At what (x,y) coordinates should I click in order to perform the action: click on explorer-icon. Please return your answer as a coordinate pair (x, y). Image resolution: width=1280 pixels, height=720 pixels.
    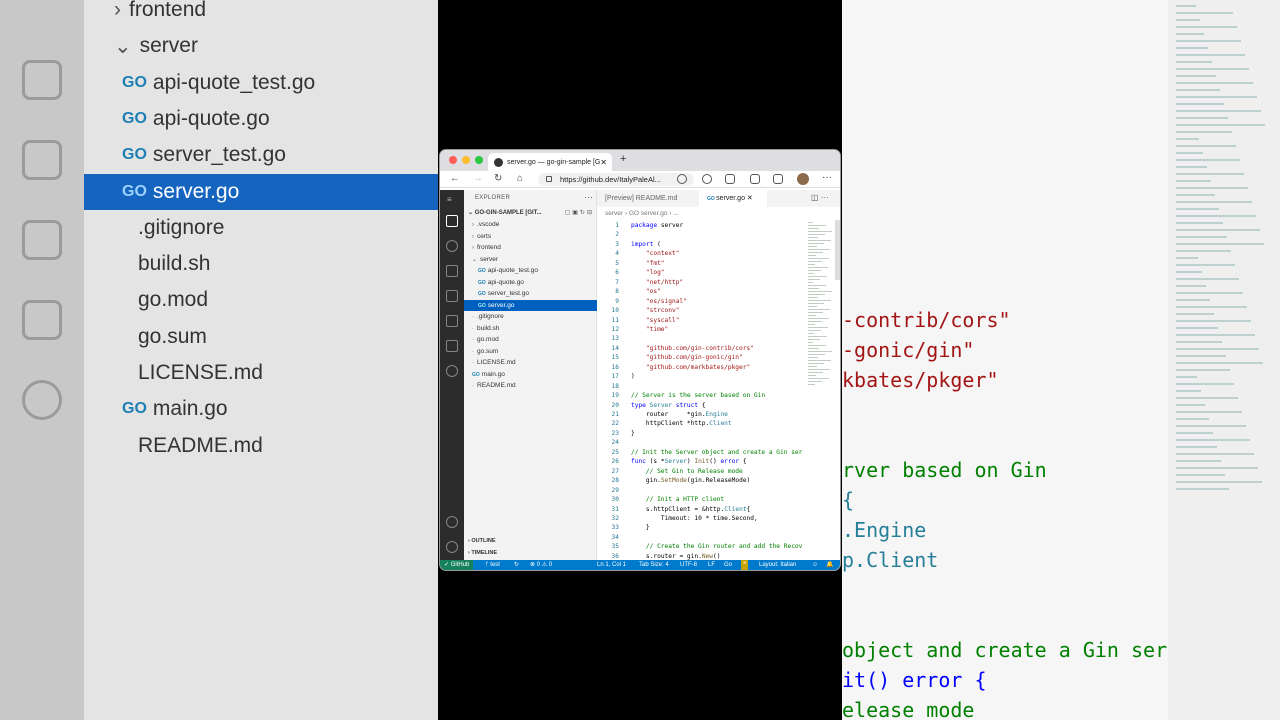
    Looking at the image, I should click on (452, 221).